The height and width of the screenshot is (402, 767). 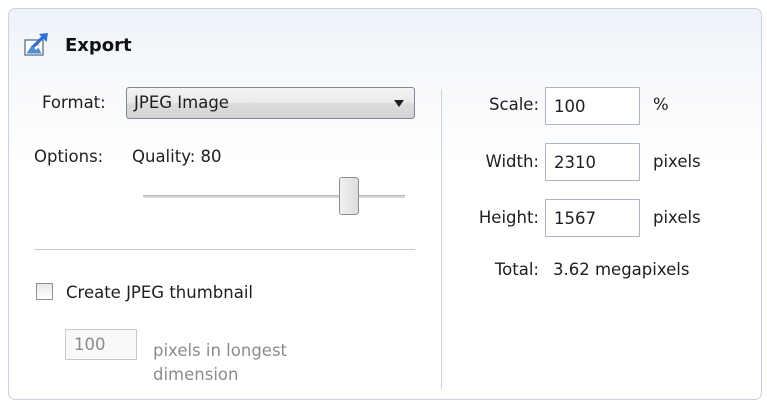 I want to click on export-image-icon, so click(x=37, y=45).